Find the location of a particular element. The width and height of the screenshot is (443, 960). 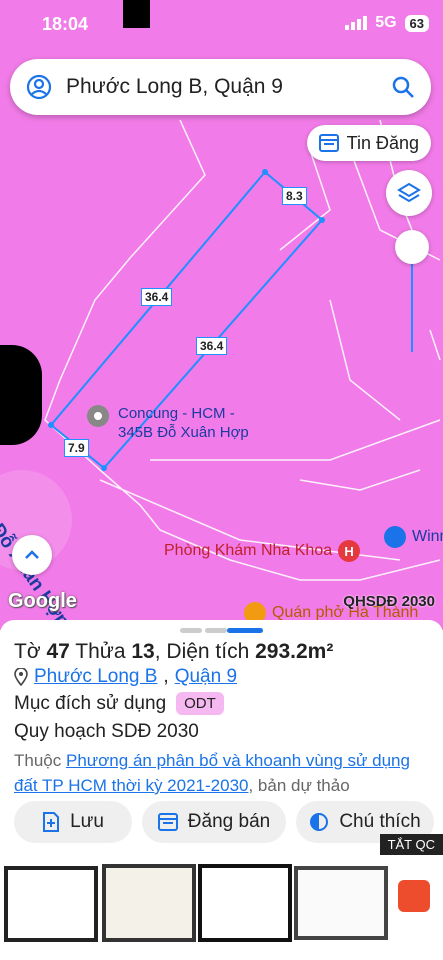

list-for-sale-button: Đăng bán is located at coordinates (214, 822).